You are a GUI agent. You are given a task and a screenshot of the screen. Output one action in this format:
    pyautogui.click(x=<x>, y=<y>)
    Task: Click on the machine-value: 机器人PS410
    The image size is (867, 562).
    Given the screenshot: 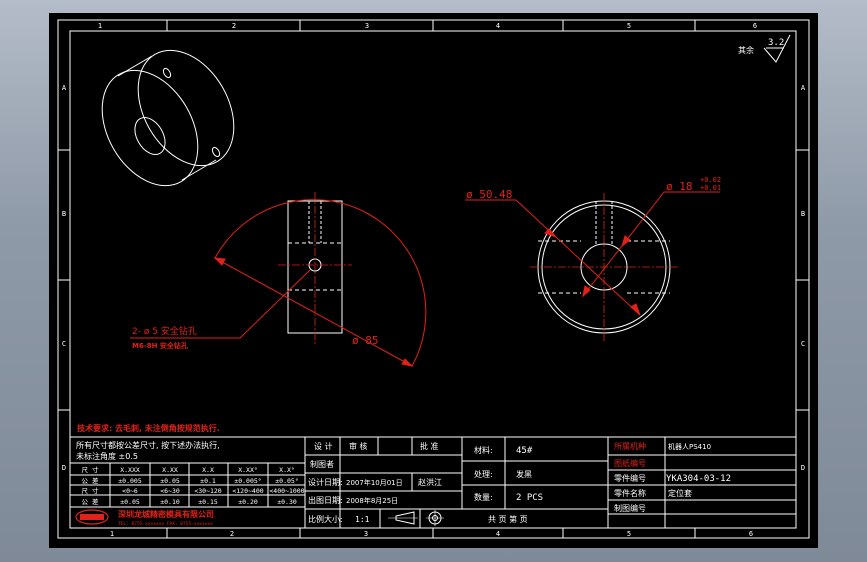 What is the action you would take?
    pyautogui.click(x=689, y=446)
    